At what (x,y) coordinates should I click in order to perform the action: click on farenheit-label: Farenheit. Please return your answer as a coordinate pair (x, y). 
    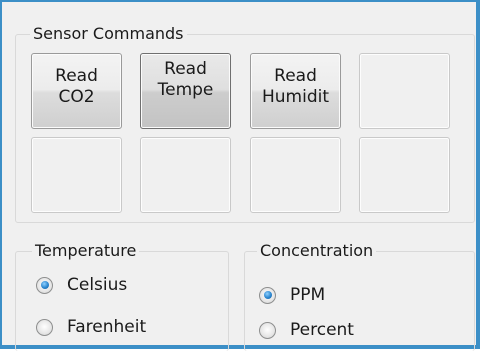
    Looking at the image, I should click on (107, 327).